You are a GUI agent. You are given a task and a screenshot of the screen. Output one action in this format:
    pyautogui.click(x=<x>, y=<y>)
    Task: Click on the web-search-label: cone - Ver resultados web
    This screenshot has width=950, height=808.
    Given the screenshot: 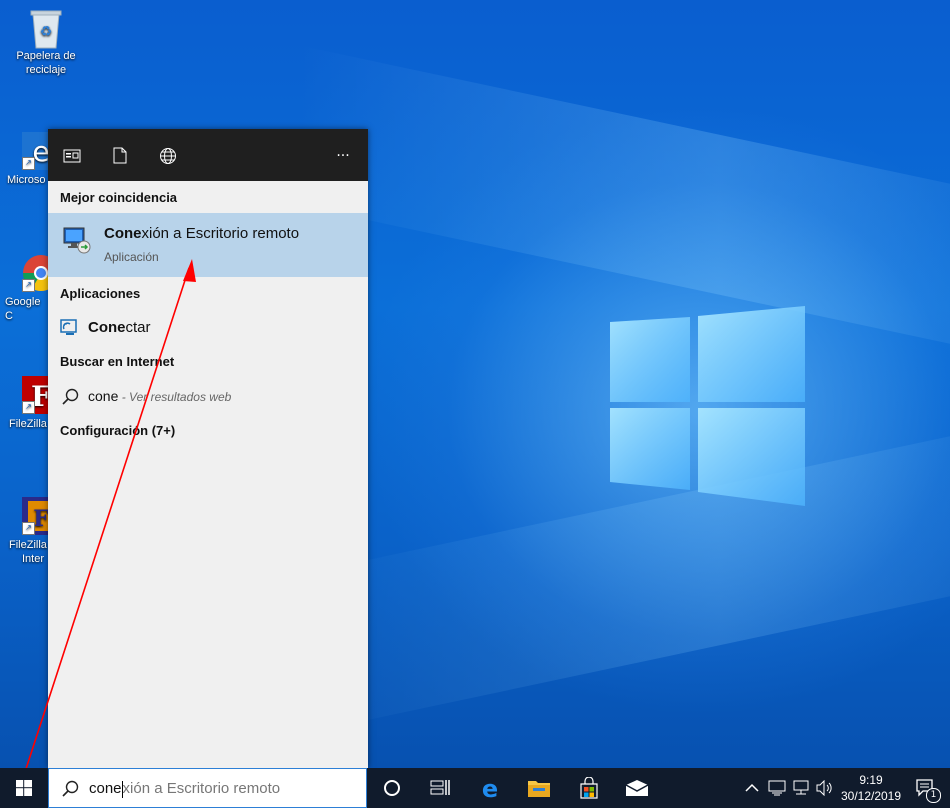 What is the action you would take?
    pyautogui.click(x=160, y=396)
    